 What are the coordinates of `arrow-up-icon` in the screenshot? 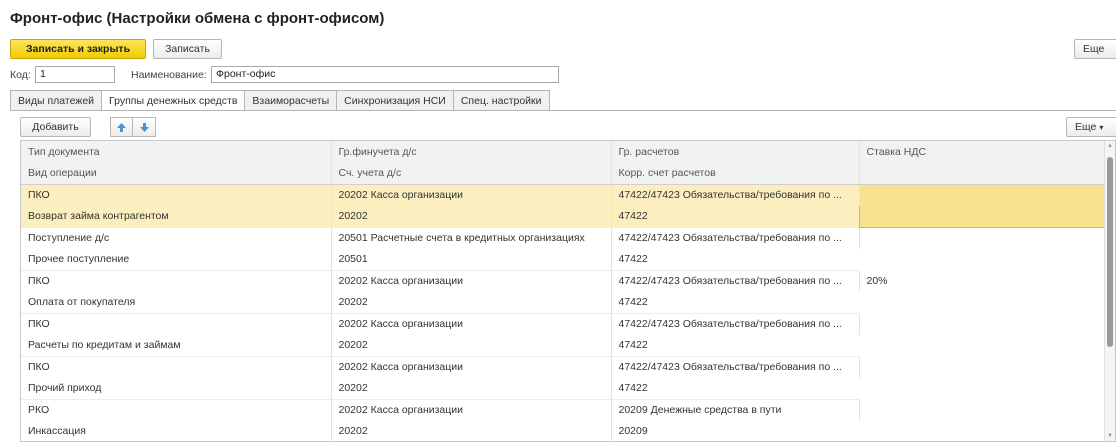 It's located at (121, 127).